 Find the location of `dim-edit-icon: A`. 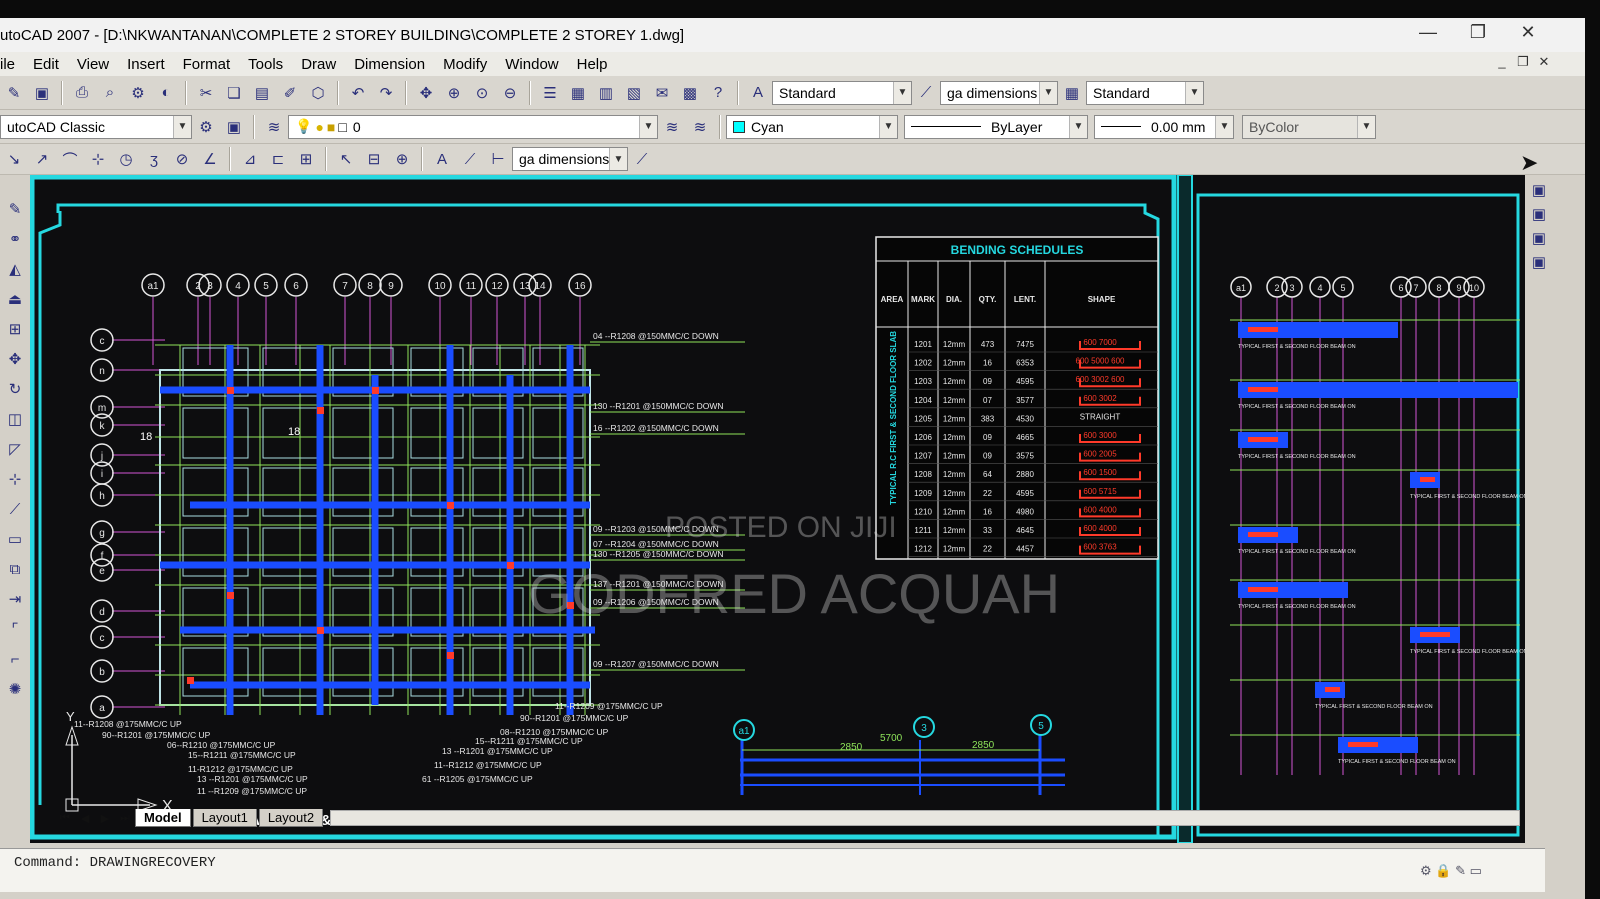

dim-edit-icon: A is located at coordinates (442, 159).